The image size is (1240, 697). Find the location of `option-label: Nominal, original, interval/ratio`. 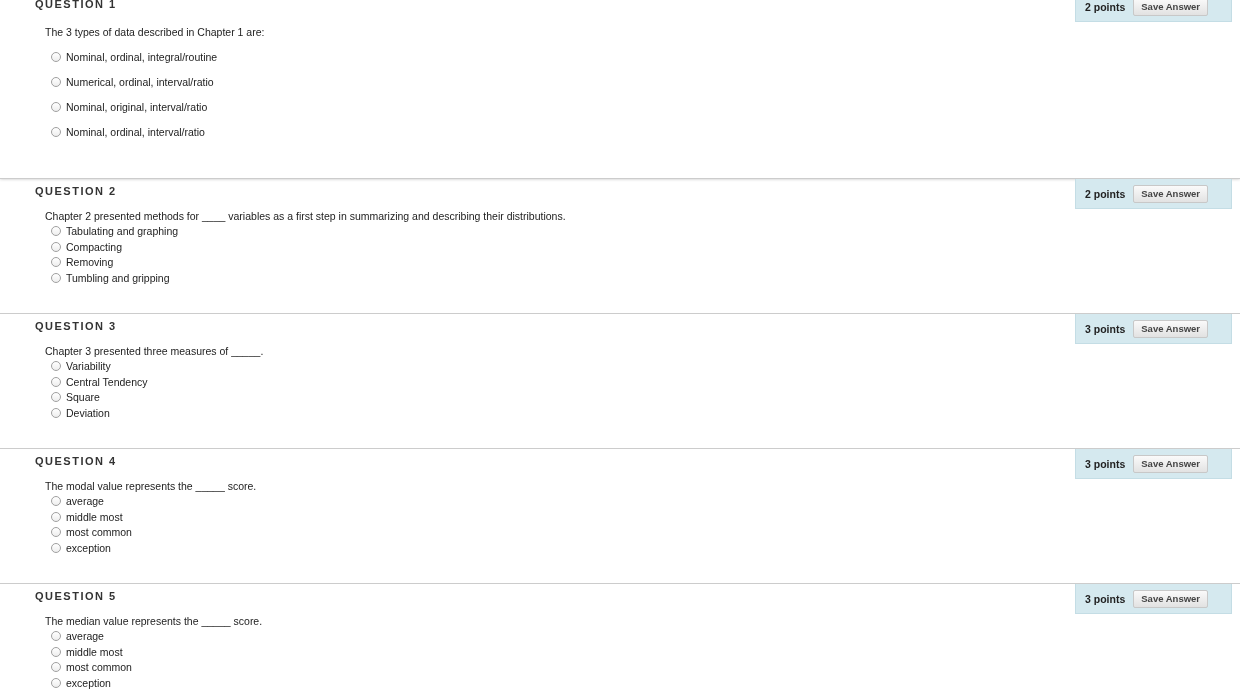

option-label: Nominal, original, interval/ratio is located at coordinates (137, 106).